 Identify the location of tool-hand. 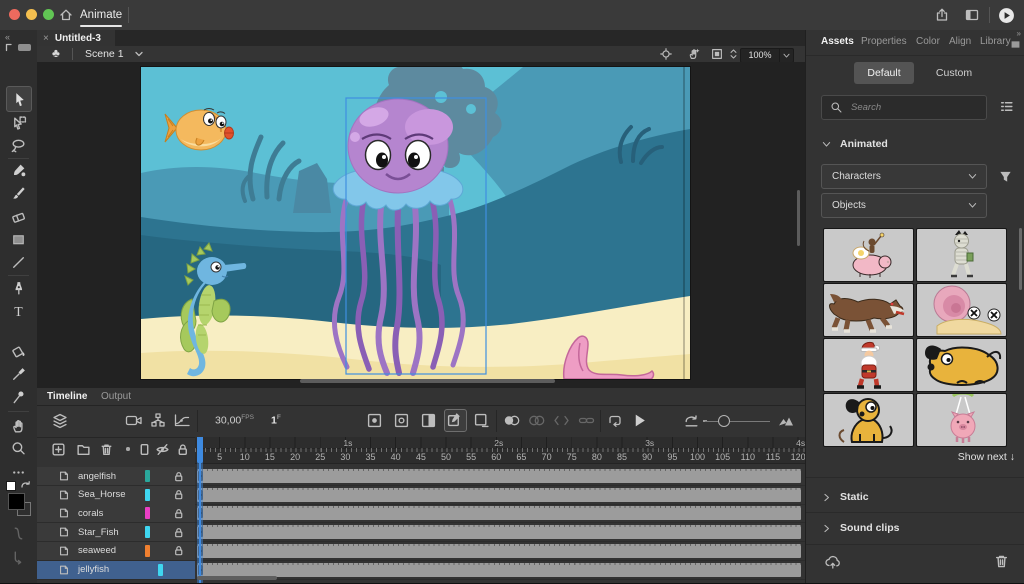
(18, 426).